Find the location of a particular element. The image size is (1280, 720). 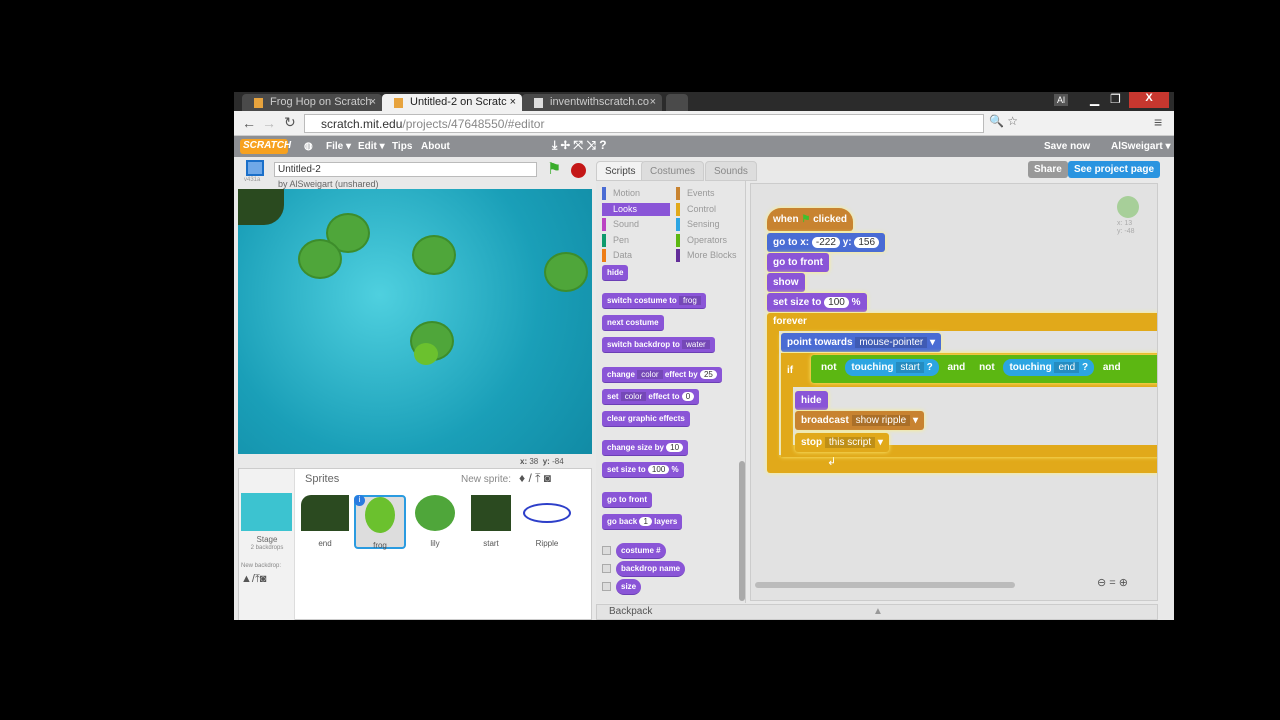

size-input: 100 is located at coordinates (836, 302).